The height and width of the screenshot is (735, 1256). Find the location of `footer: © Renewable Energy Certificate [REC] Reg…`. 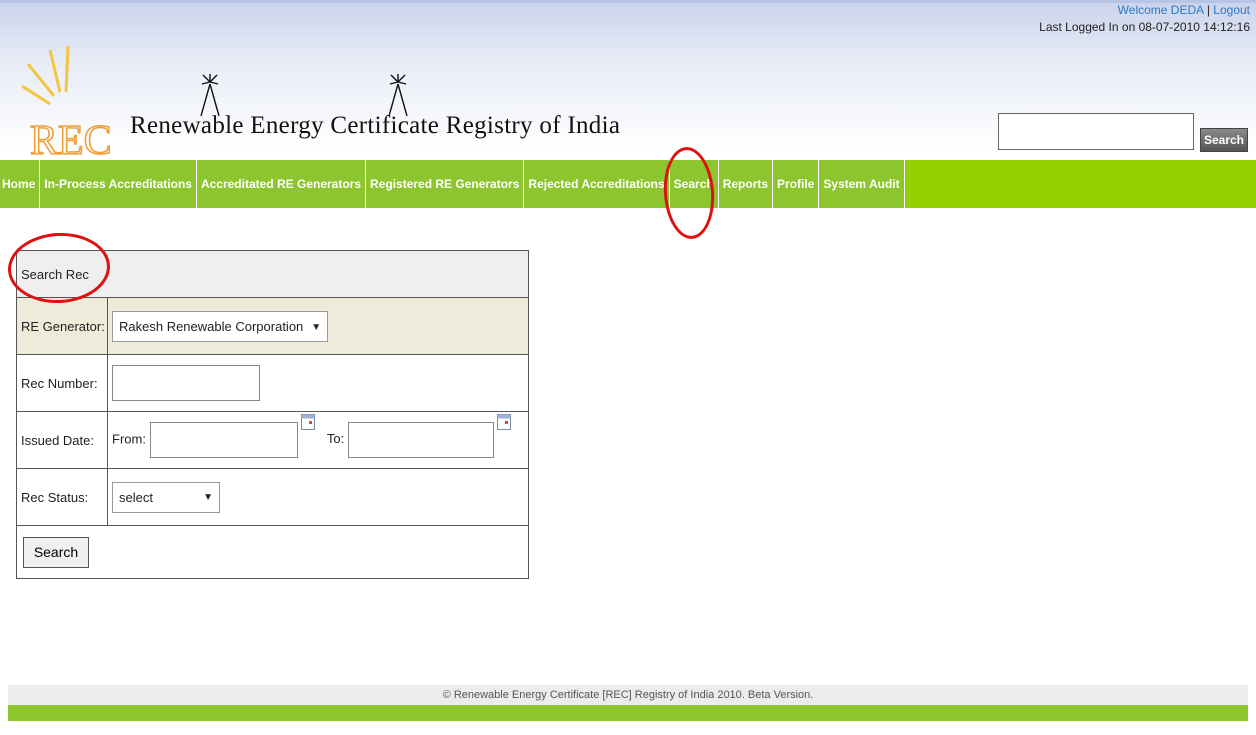

footer: © Renewable Energy Certificate [REC] Reg… is located at coordinates (628, 695).